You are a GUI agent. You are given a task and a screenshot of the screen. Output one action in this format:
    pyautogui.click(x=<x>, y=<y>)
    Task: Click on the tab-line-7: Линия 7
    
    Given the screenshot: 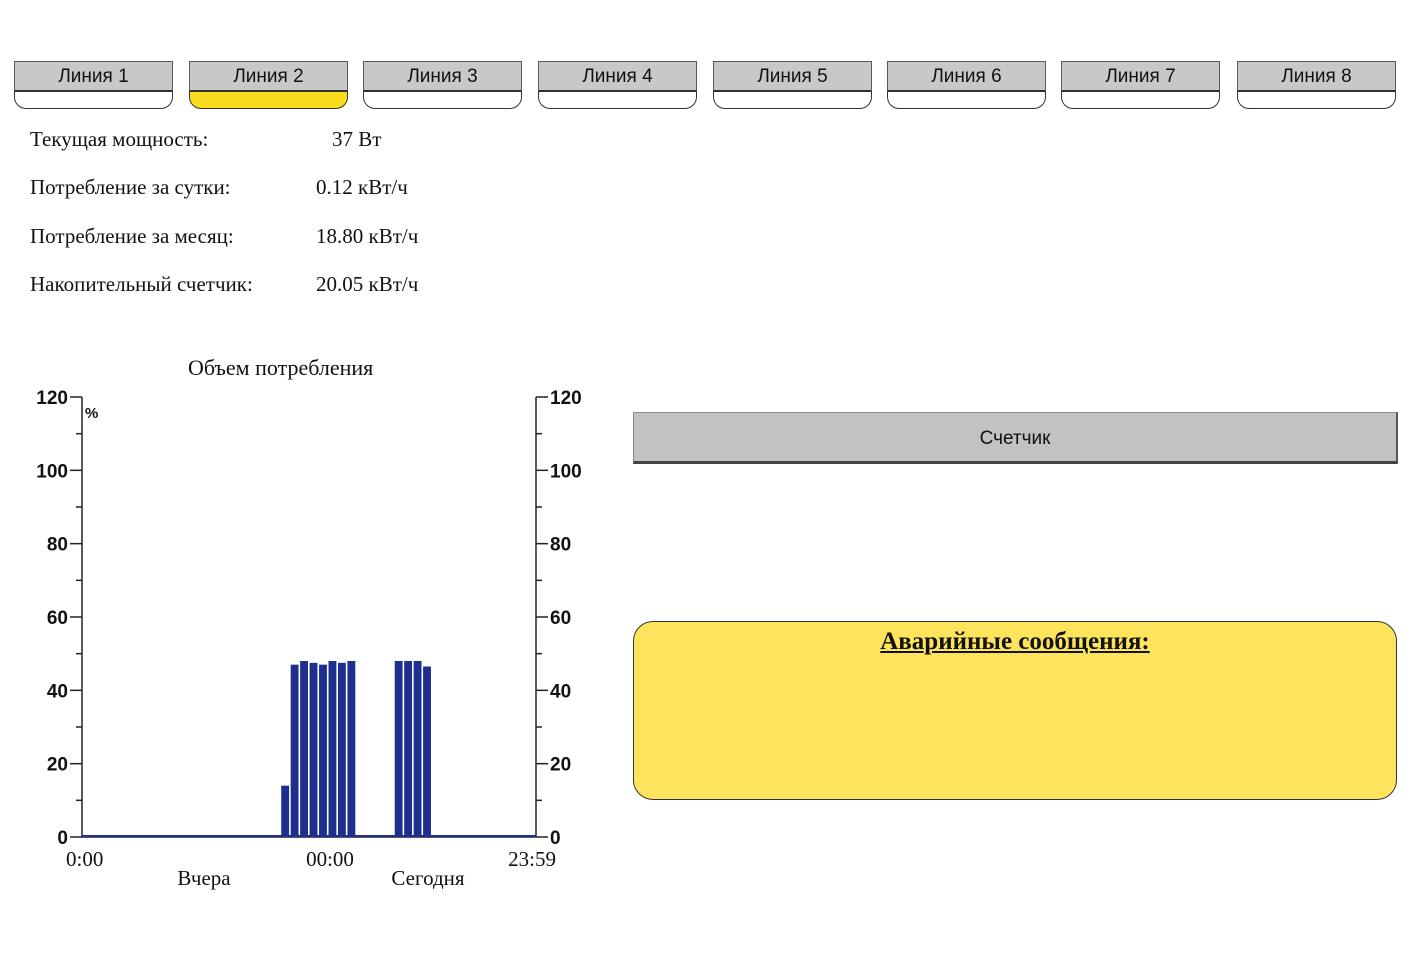 What is the action you would take?
    pyautogui.click(x=1141, y=86)
    